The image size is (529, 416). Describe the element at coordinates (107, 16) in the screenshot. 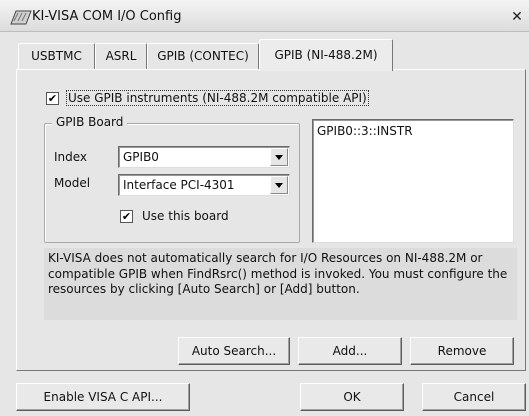

I see `window-title: KI-VISA COM I/O Config` at that location.